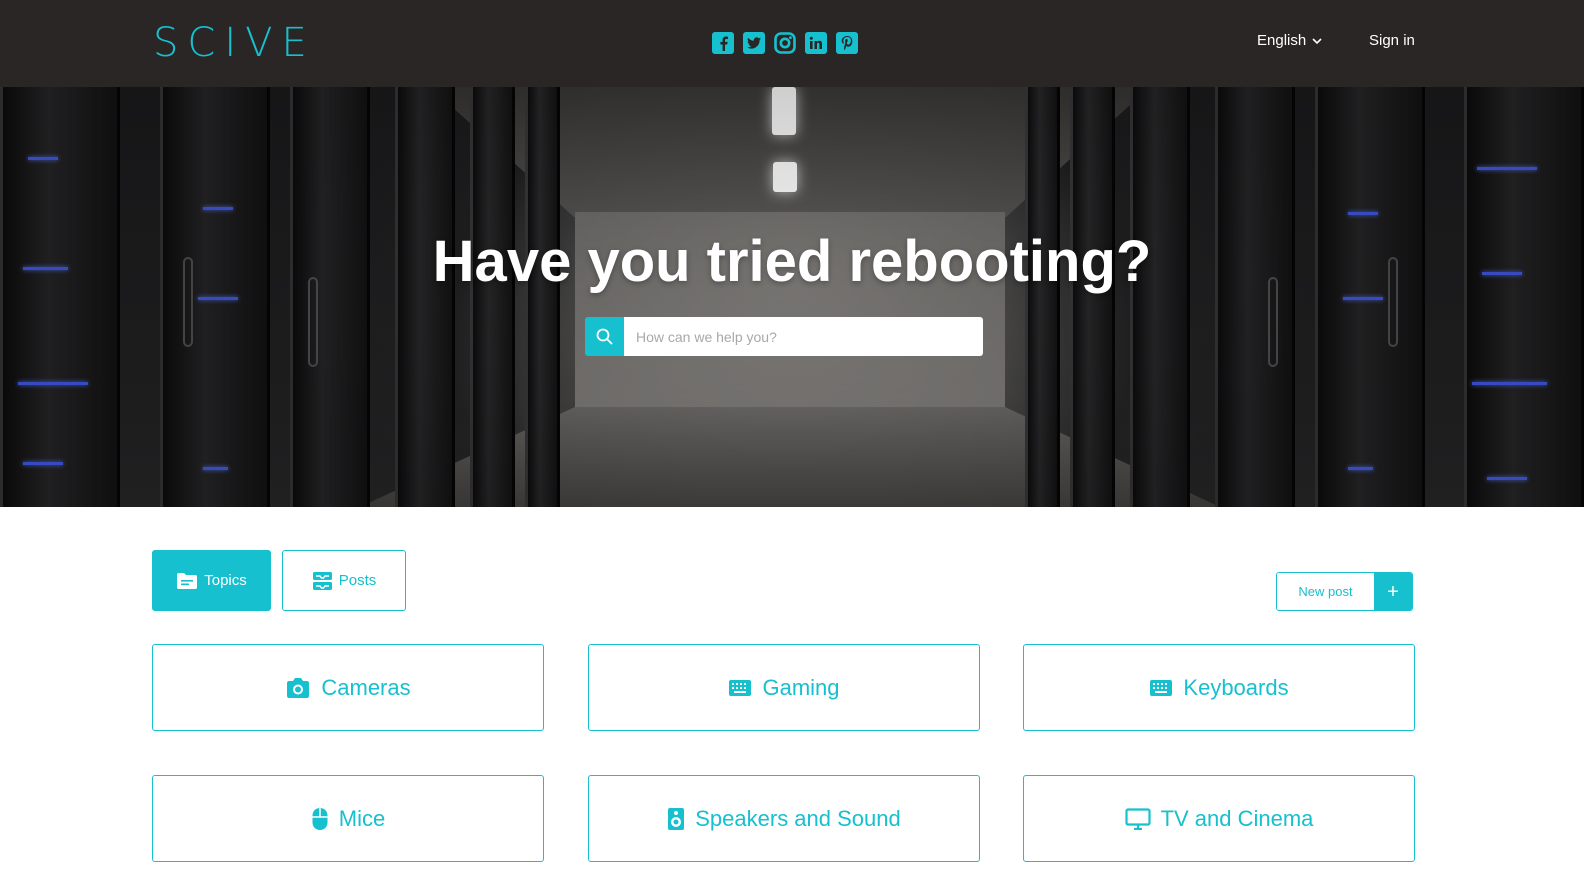 The height and width of the screenshot is (891, 1584). I want to click on folder-icon, so click(187, 580).